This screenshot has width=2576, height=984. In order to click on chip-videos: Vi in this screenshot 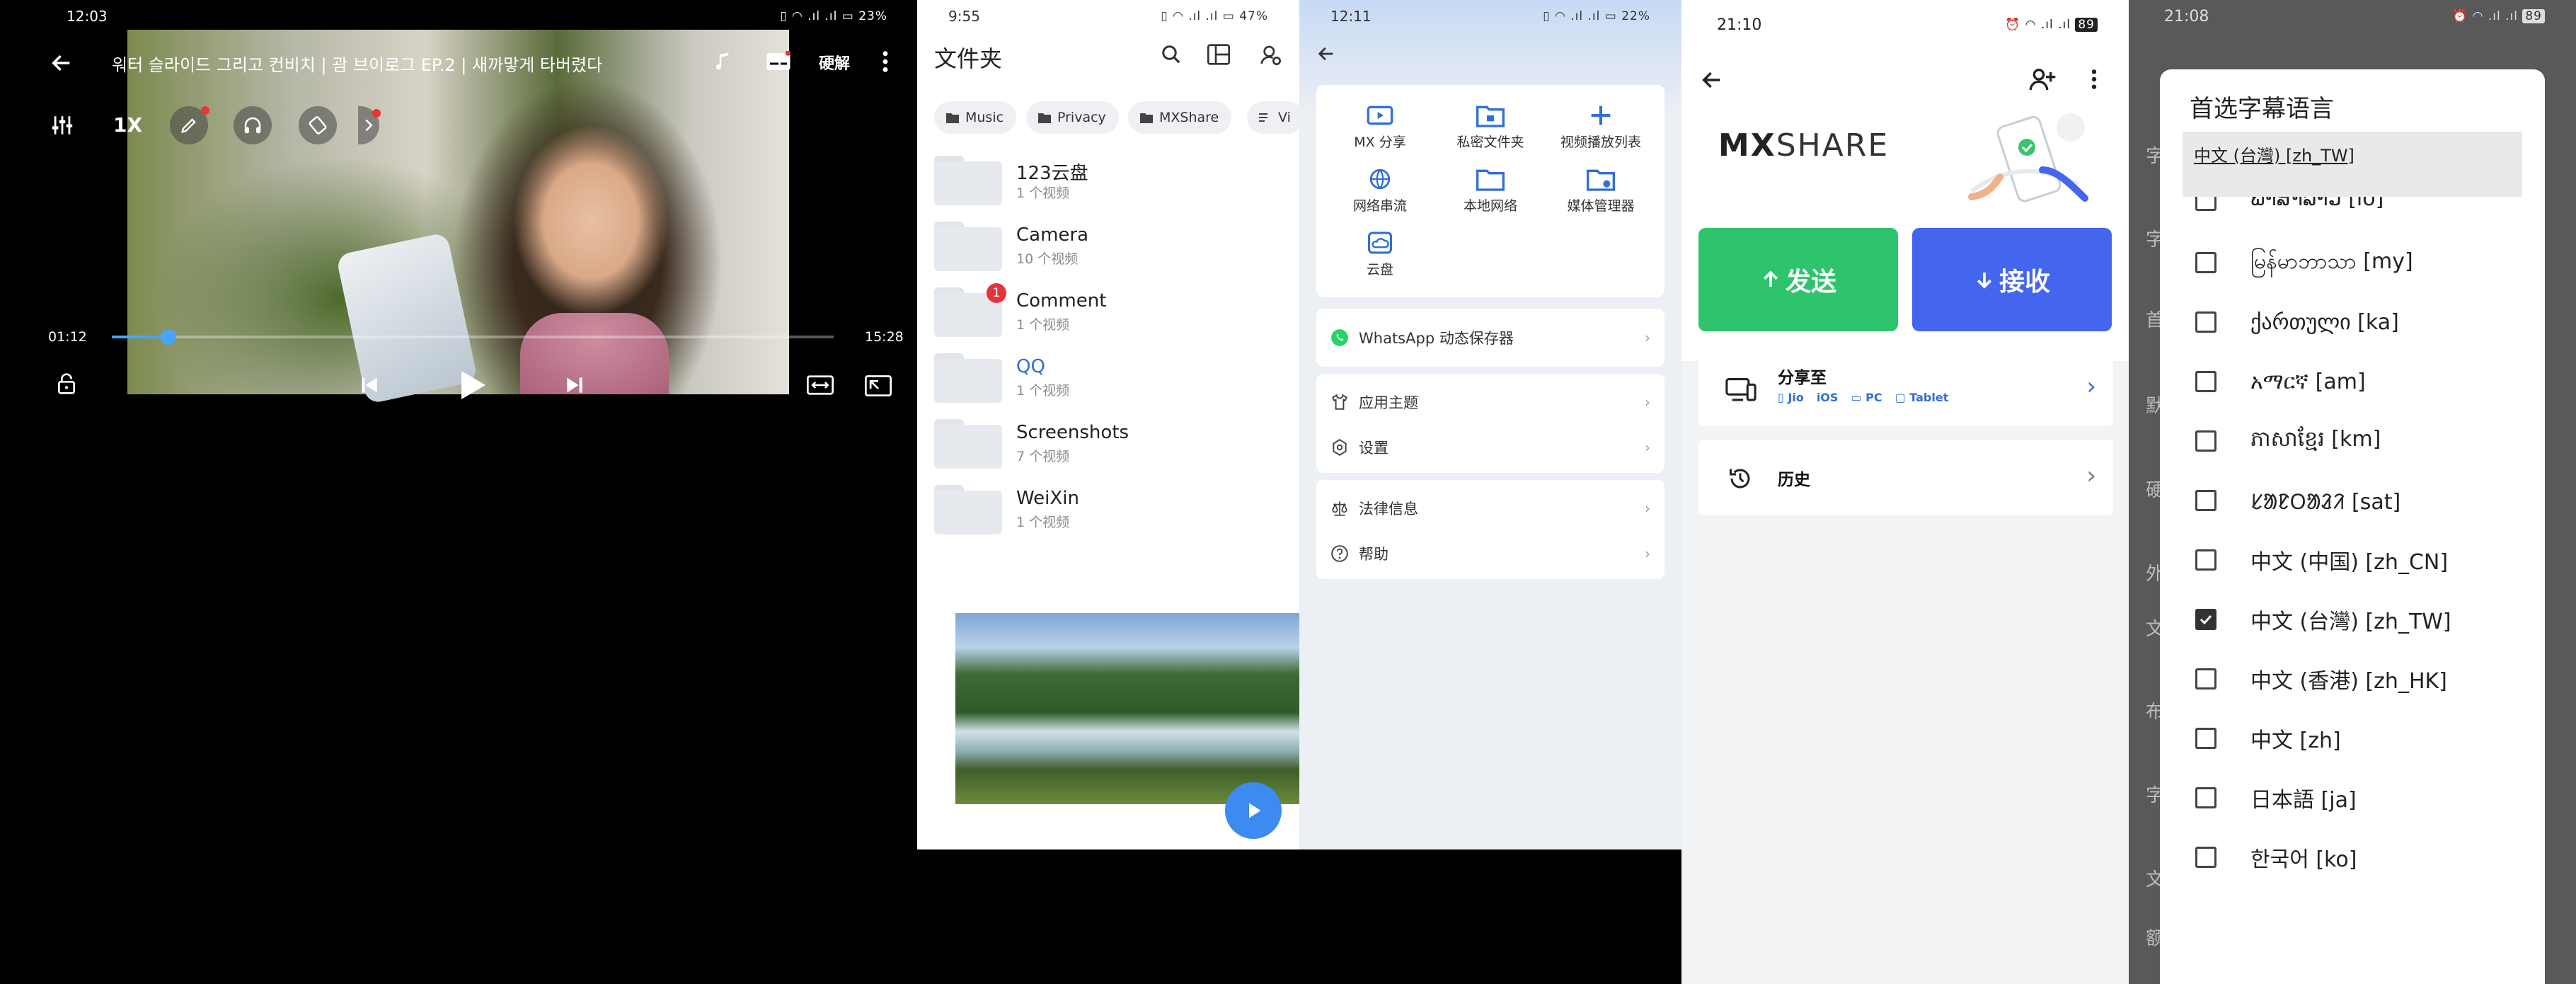, I will do `click(1273, 117)`.